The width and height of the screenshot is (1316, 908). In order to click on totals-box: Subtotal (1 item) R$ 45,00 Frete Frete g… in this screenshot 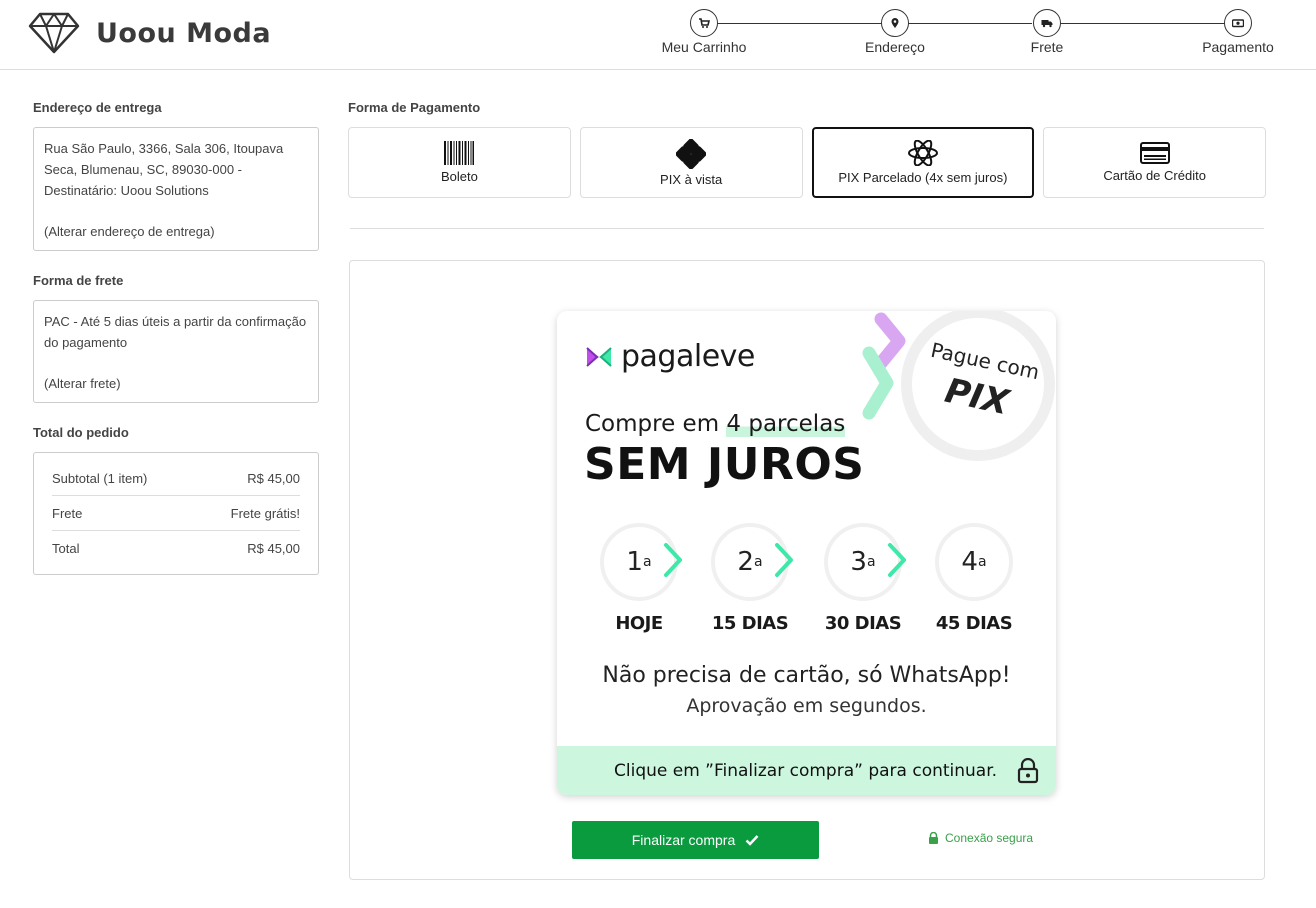, I will do `click(176, 513)`.